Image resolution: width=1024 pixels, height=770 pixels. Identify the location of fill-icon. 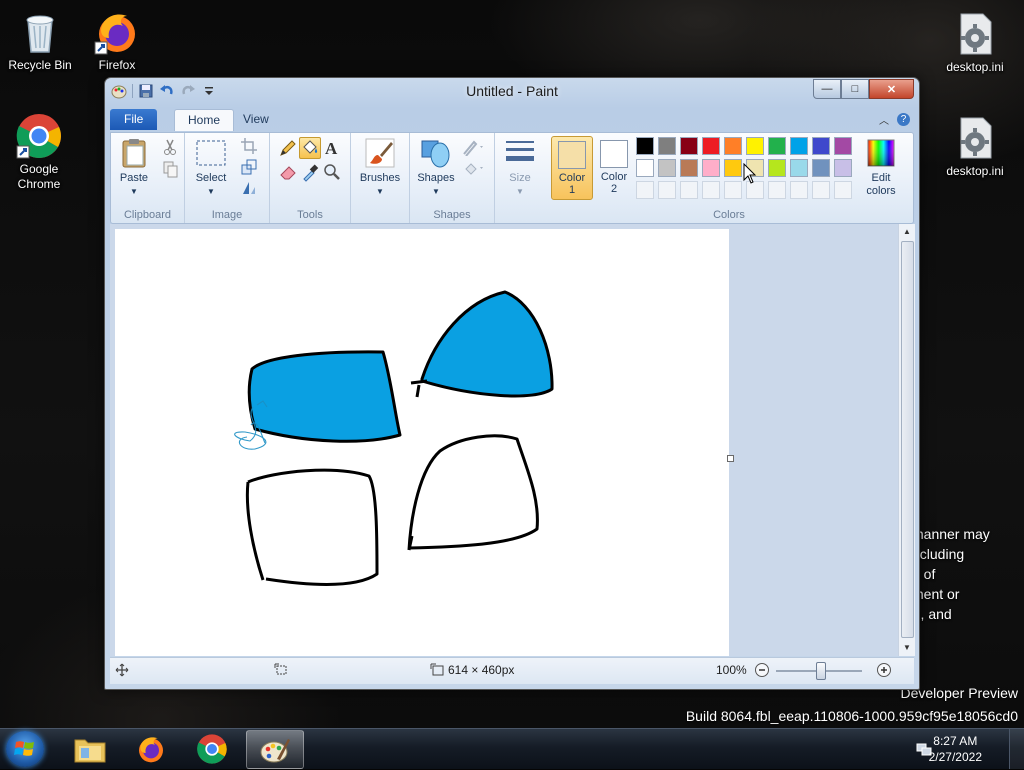
(474, 168).